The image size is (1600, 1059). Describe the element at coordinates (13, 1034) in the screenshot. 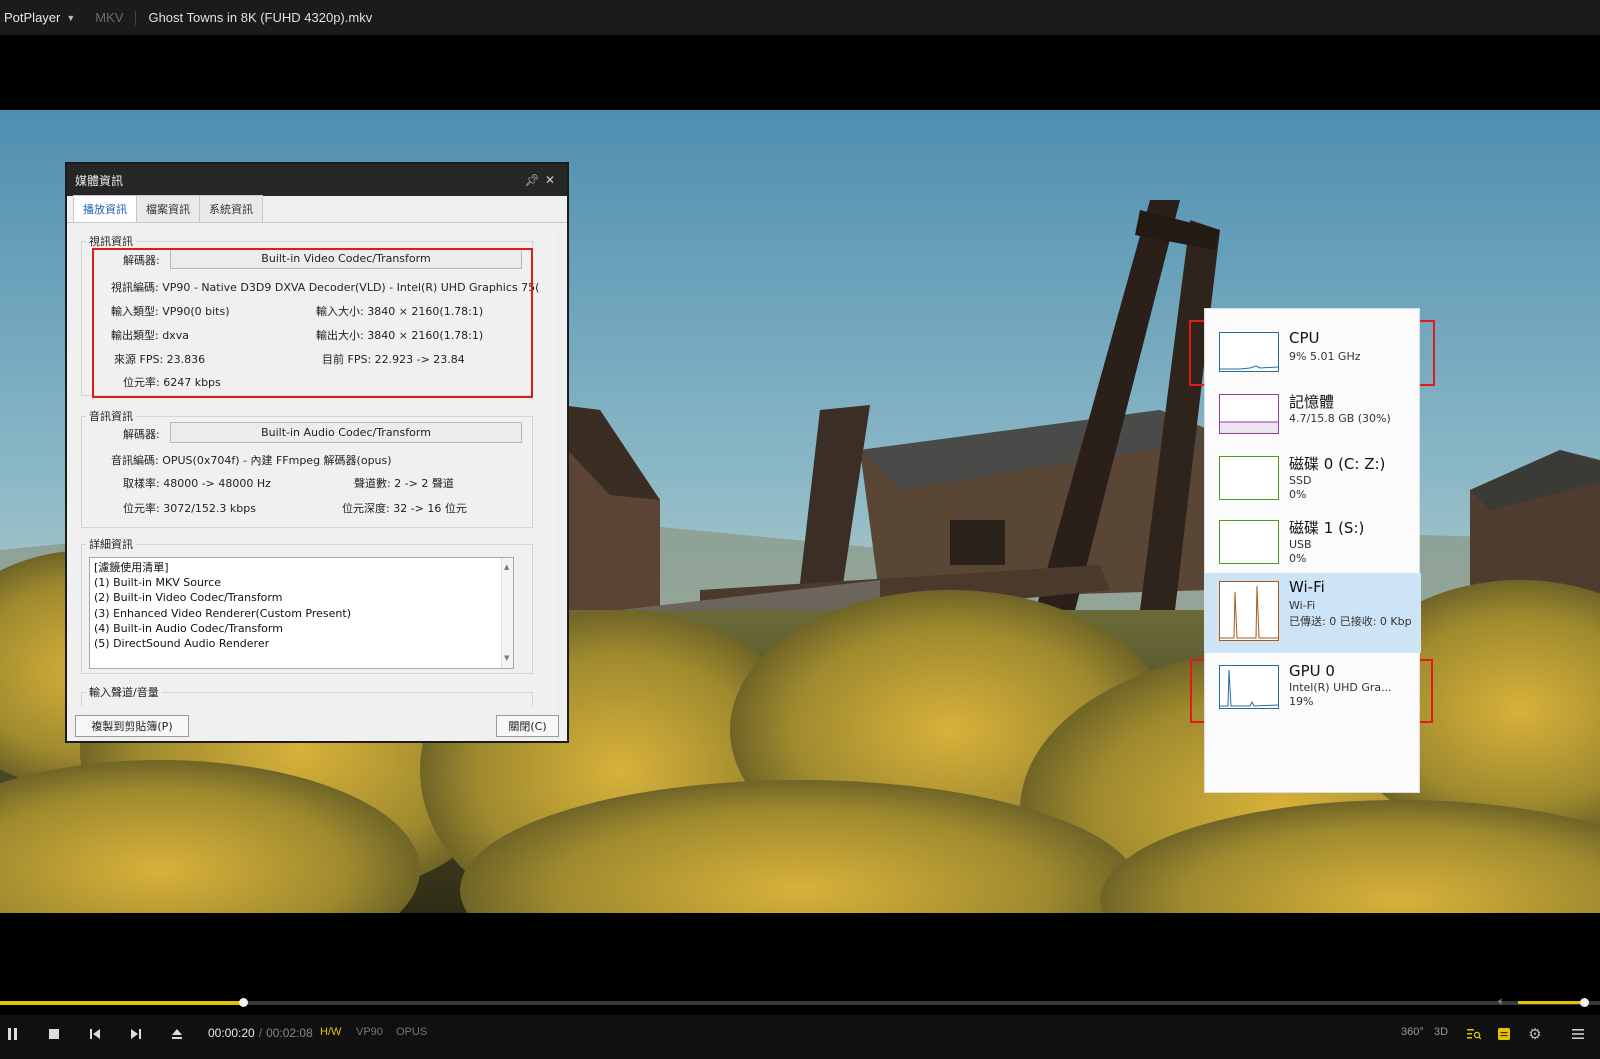

I see `pause-button` at that location.